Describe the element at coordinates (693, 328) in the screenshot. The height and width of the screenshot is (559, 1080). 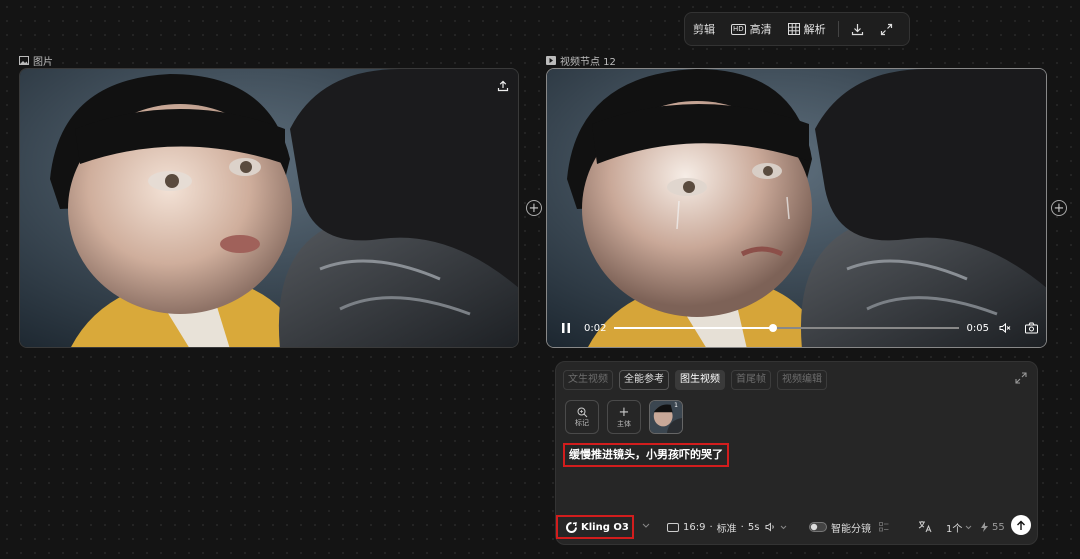
I see `progress-fill` at that location.